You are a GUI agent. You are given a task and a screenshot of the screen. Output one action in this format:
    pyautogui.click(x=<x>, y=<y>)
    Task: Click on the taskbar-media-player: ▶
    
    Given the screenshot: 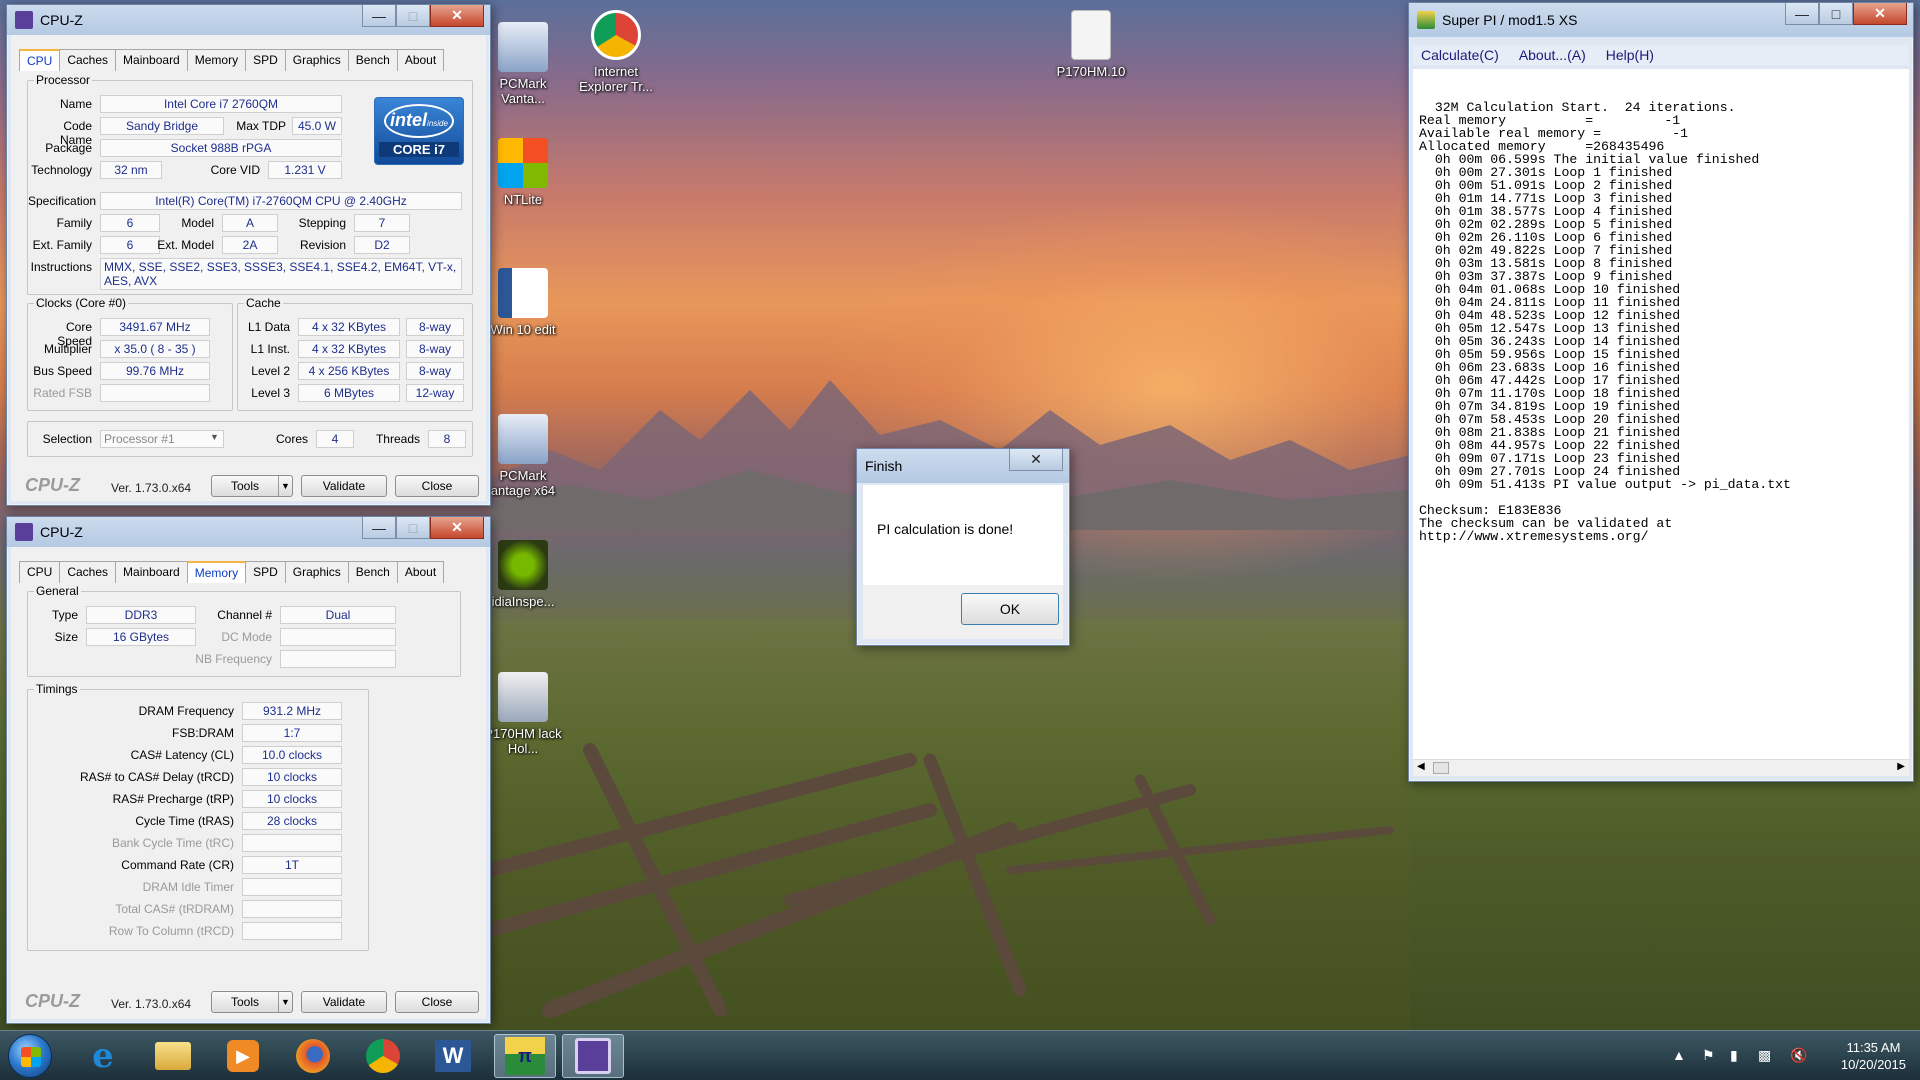 What is the action you would take?
    pyautogui.click(x=243, y=1056)
    